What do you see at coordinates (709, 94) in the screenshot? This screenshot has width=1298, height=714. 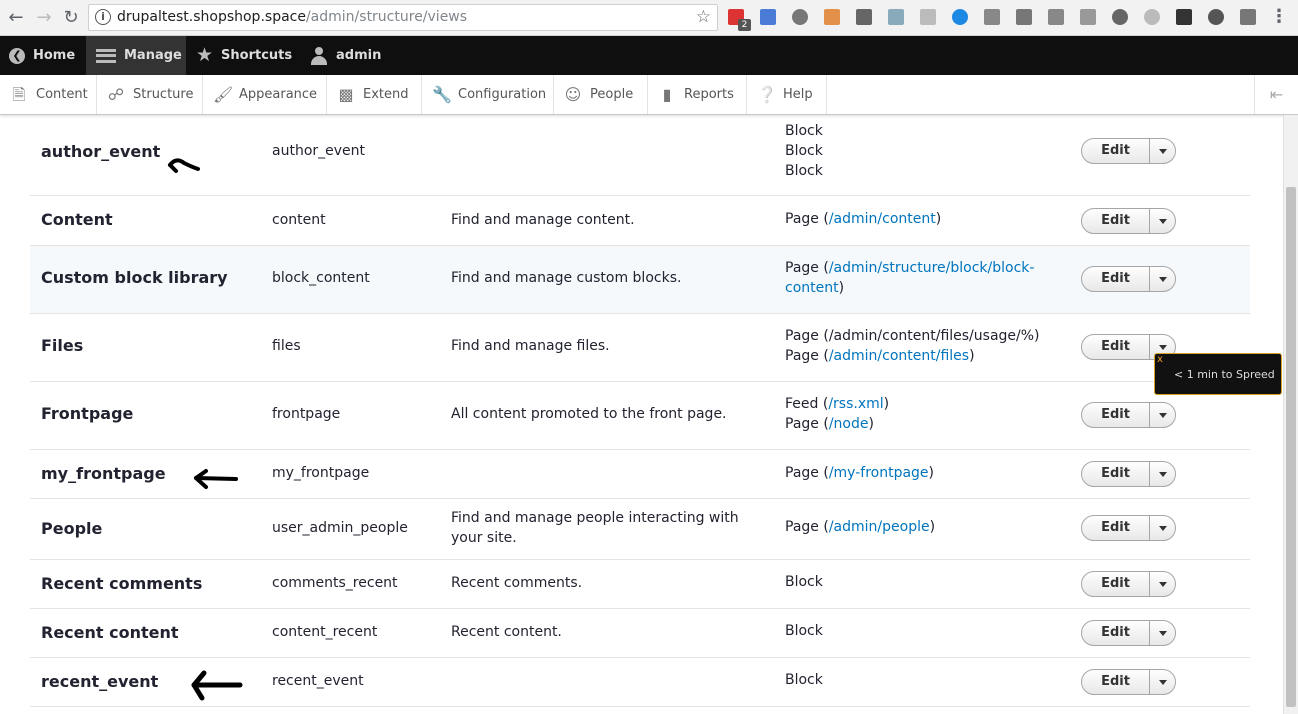 I see `tray-item-label: Reports` at bounding box center [709, 94].